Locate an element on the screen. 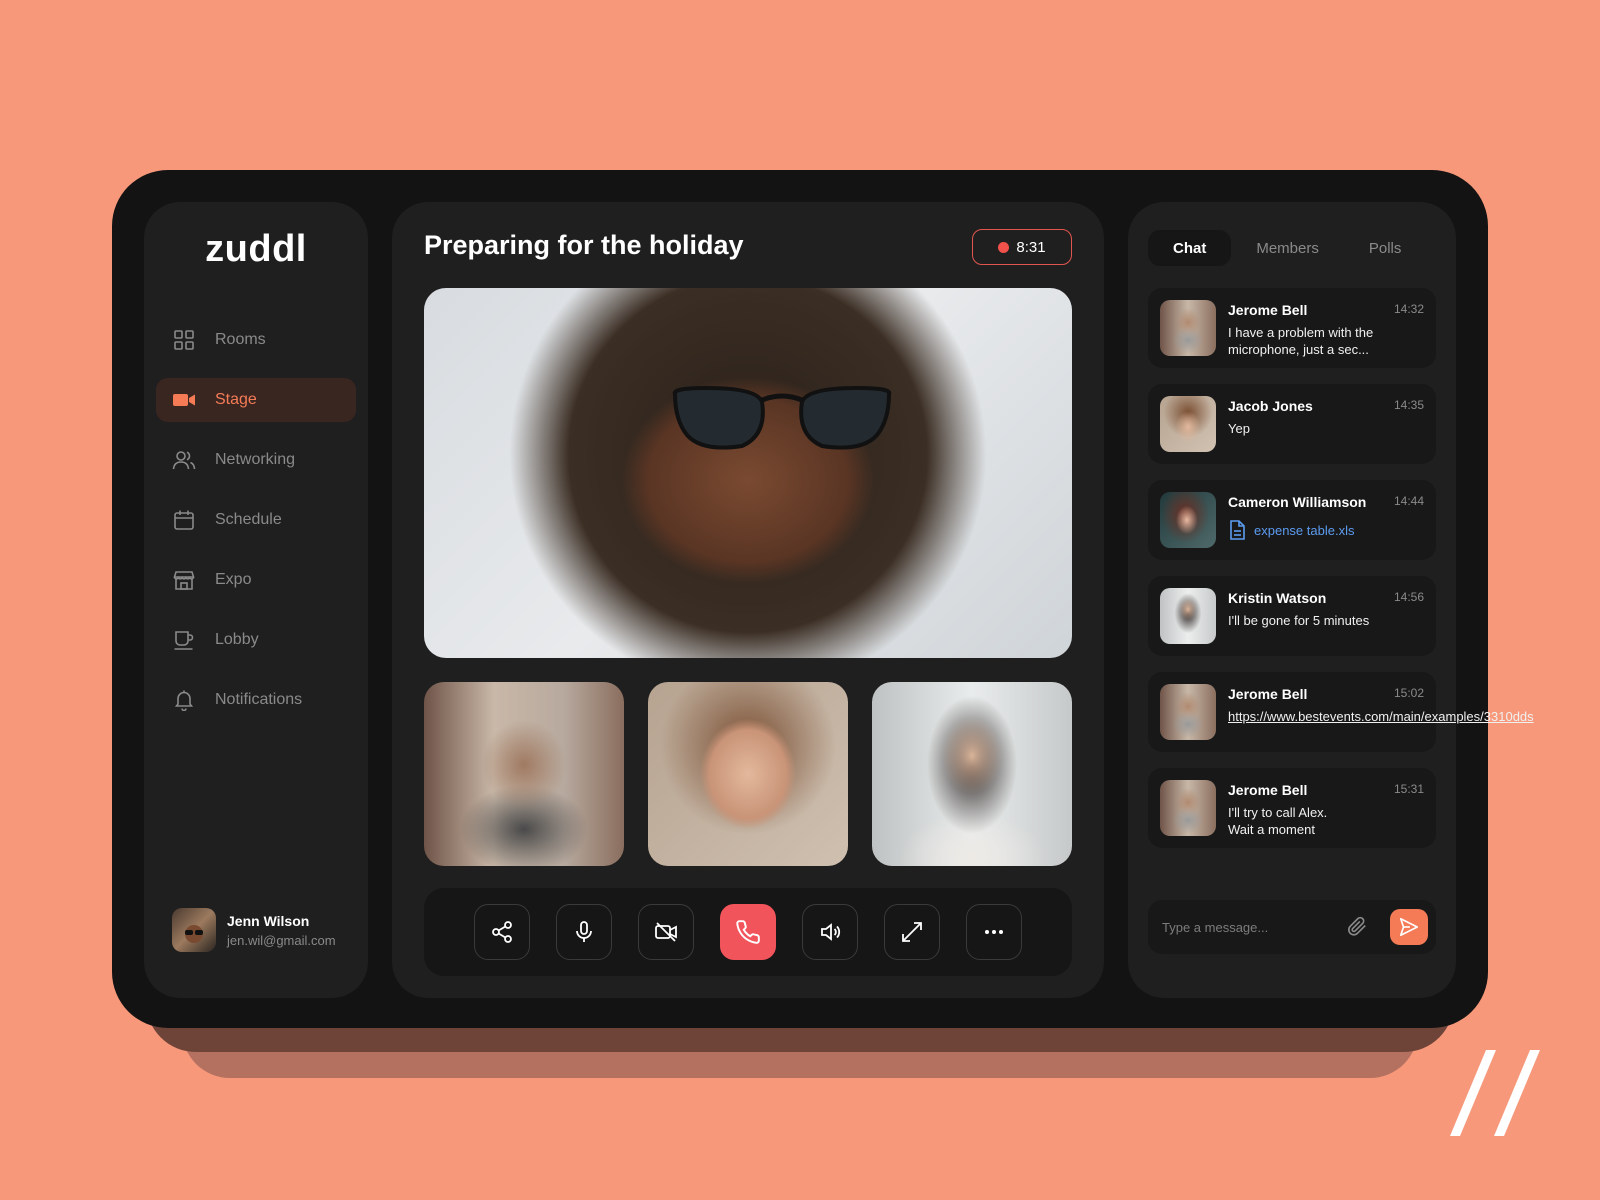  sidebar-item-label: Schedule is located at coordinates (248, 519).